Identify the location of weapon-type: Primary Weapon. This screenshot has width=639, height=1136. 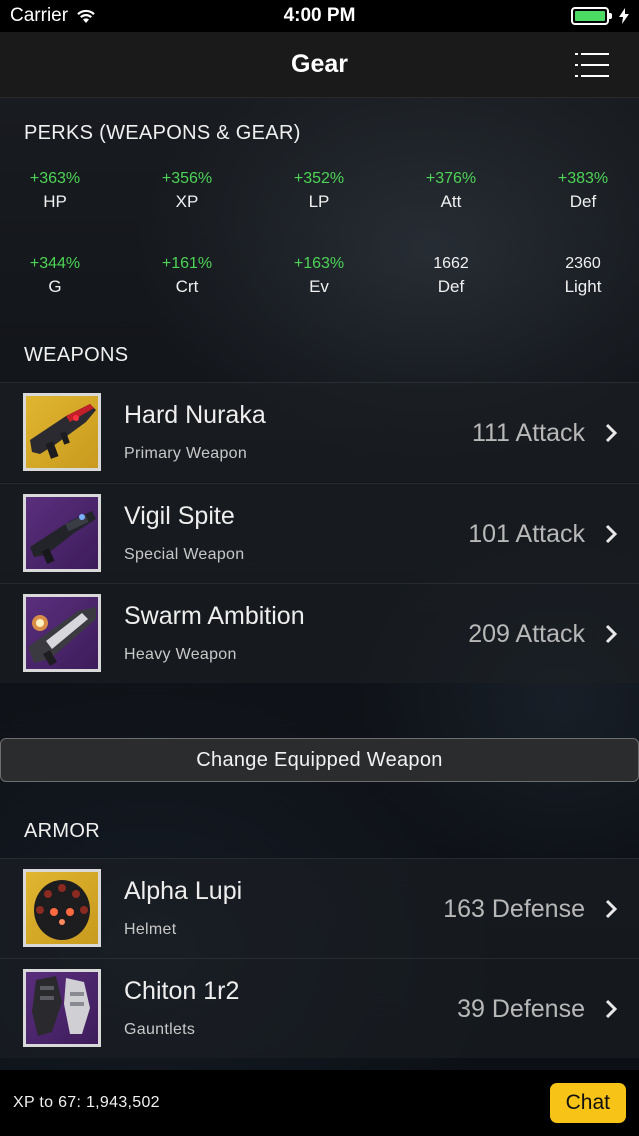
(186, 453).